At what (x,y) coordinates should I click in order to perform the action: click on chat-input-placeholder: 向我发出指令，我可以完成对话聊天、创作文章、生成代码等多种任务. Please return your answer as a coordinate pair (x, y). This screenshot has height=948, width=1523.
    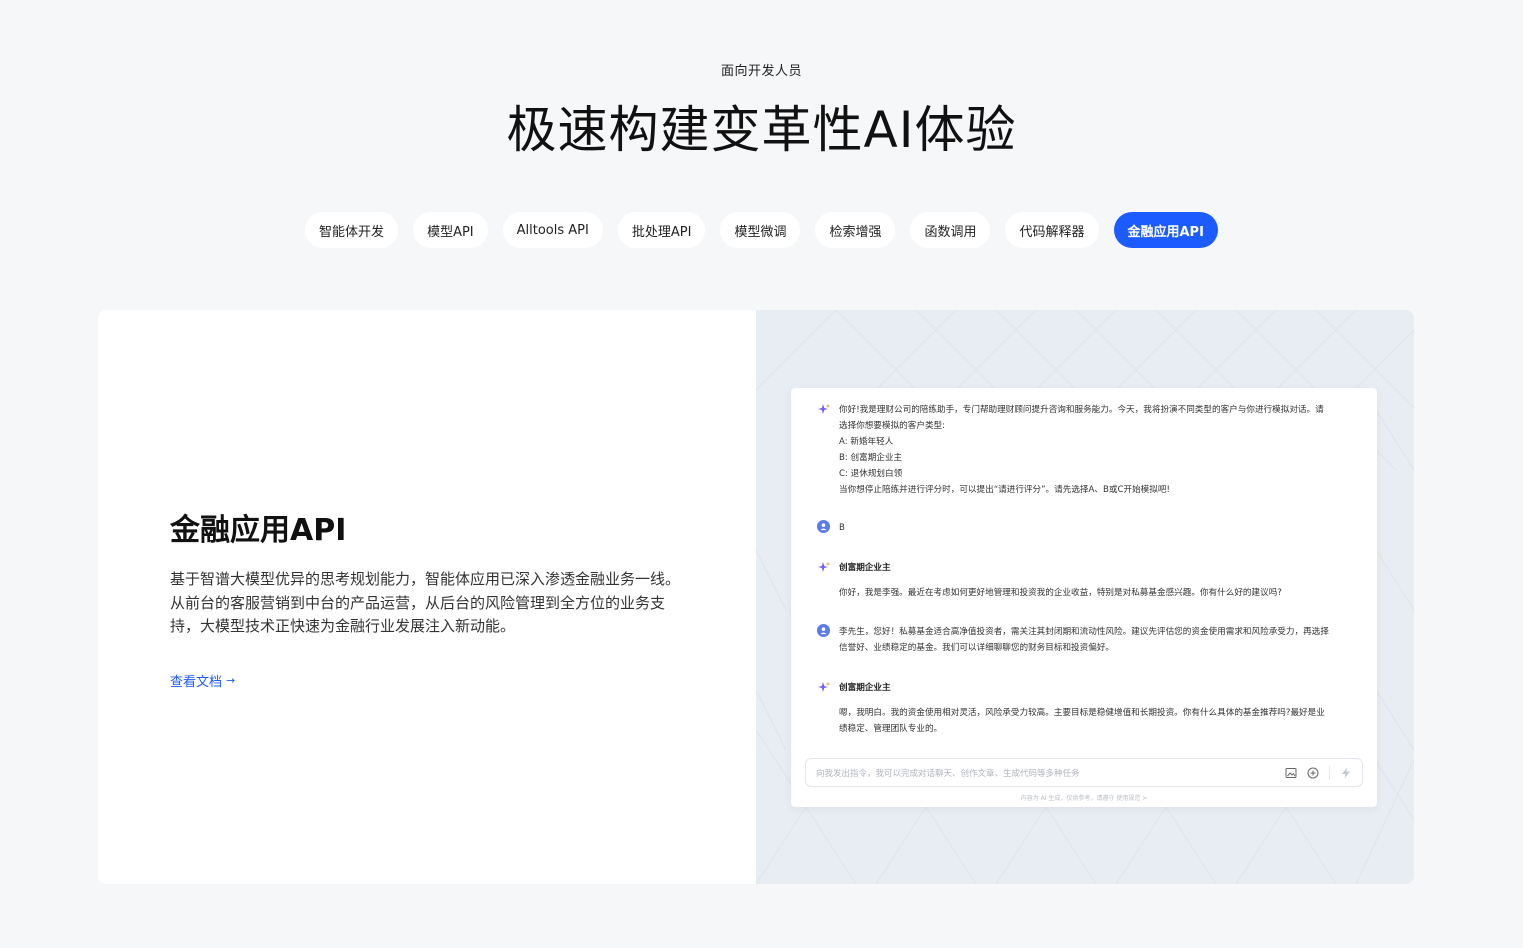
    Looking at the image, I should click on (948, 773).